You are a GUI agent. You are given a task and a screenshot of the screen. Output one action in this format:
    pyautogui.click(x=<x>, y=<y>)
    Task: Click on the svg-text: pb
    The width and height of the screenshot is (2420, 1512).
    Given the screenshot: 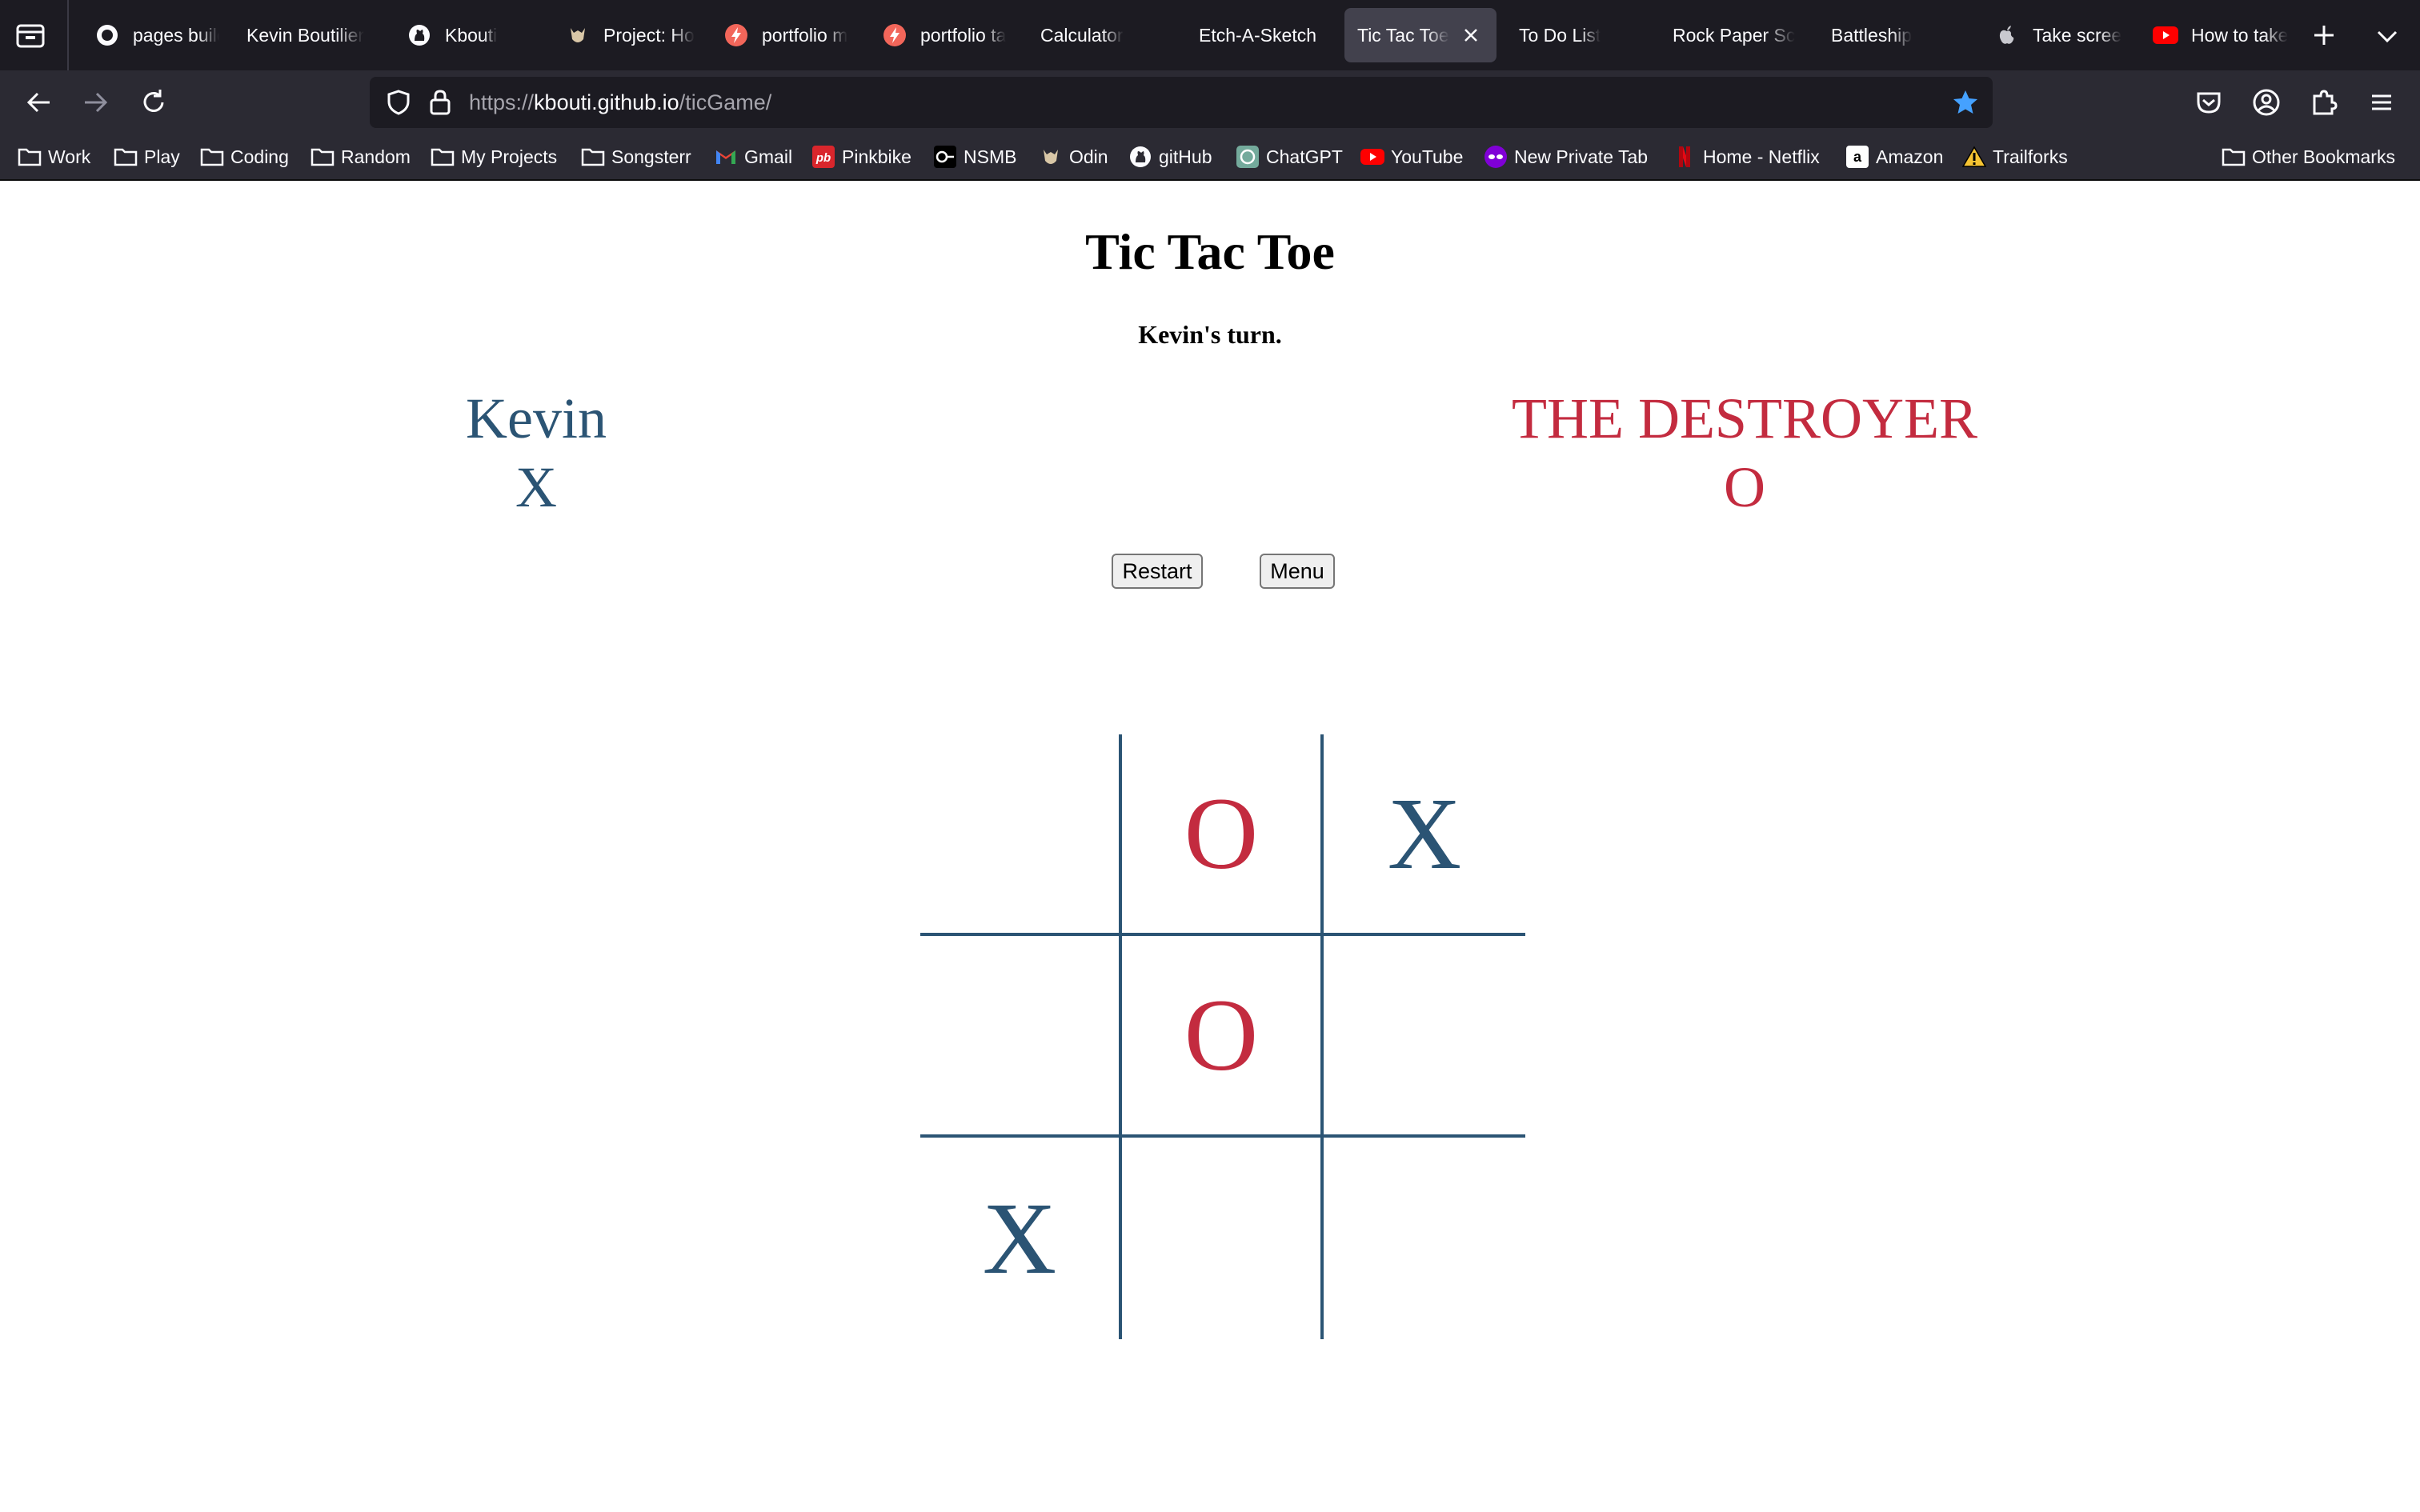 What is the action you would take?
    pyautogui.click(x=823, y=158)
    